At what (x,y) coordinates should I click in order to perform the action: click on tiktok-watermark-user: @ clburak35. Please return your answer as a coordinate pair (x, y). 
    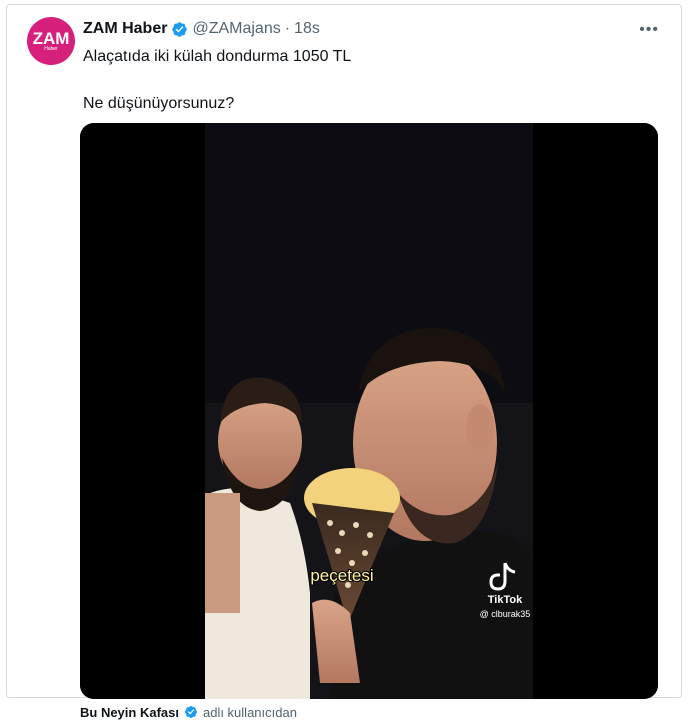
    Looking at the image, I should click on (505, 614).